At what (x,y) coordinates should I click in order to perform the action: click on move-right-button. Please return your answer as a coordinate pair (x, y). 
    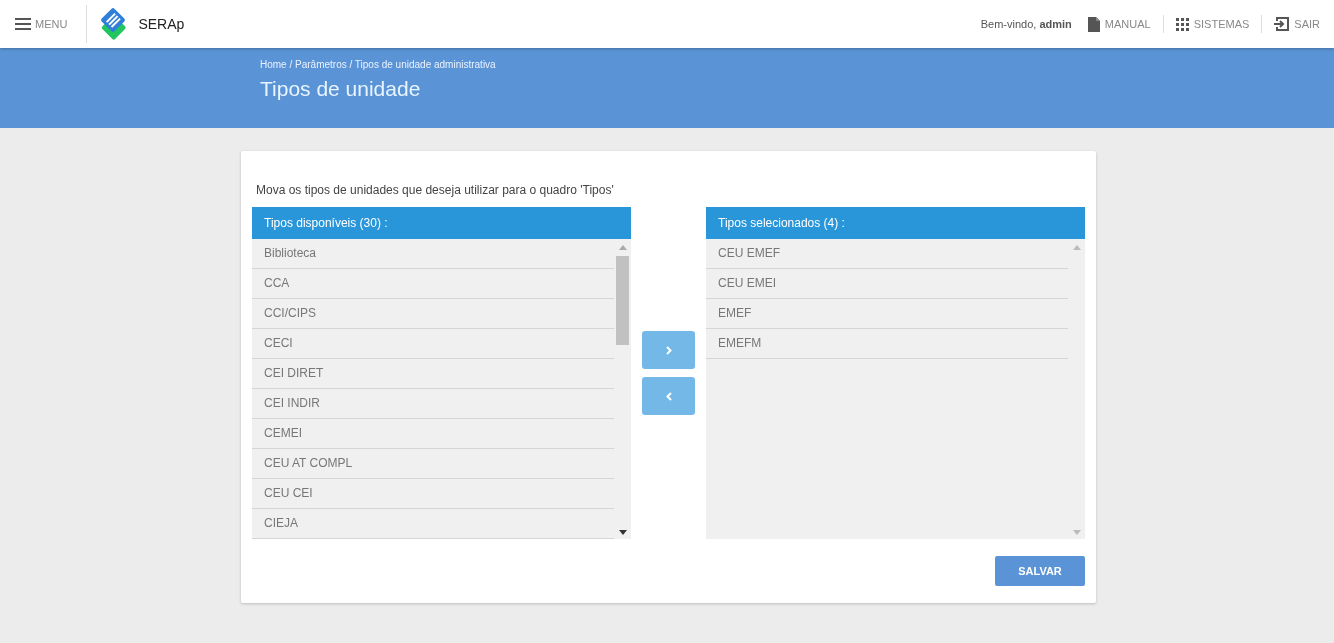
    Looking at the image, I should click on (668, 350).